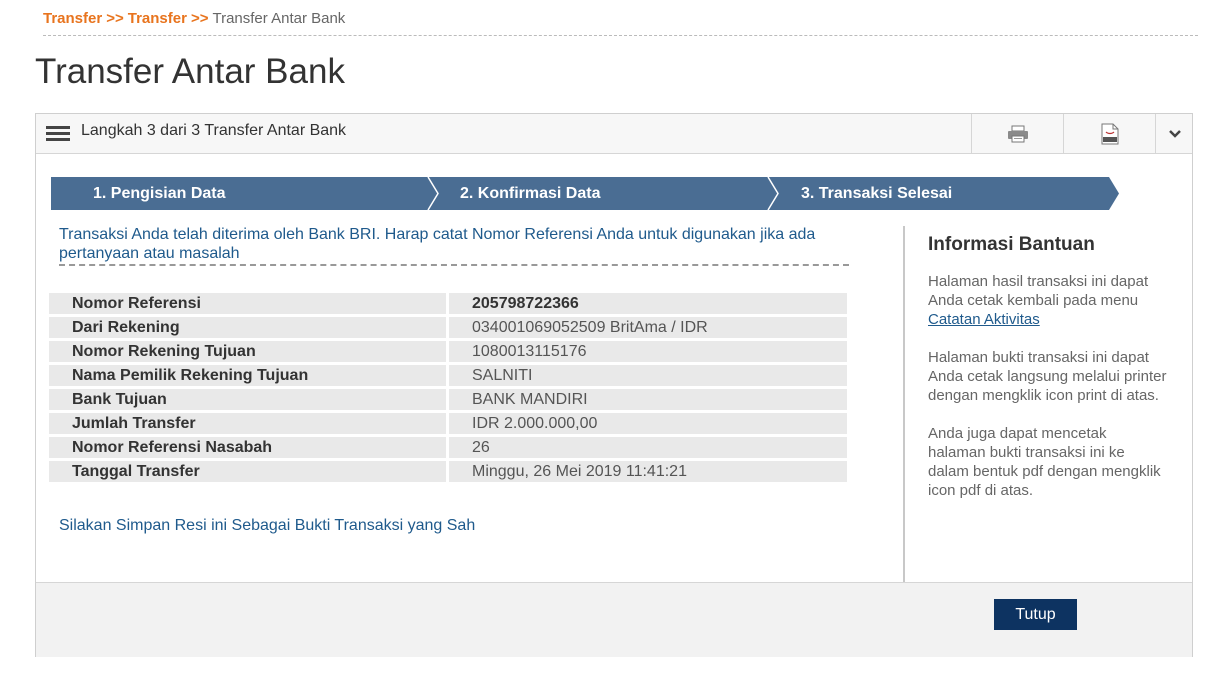 Image resolution: width=1222 pixels, height=676 pixels. What do you see at coordinates (247, 447) in the screenshot?
I see `row-label: Nomor Referensi Nasabah` at bounding box center [247, 447].